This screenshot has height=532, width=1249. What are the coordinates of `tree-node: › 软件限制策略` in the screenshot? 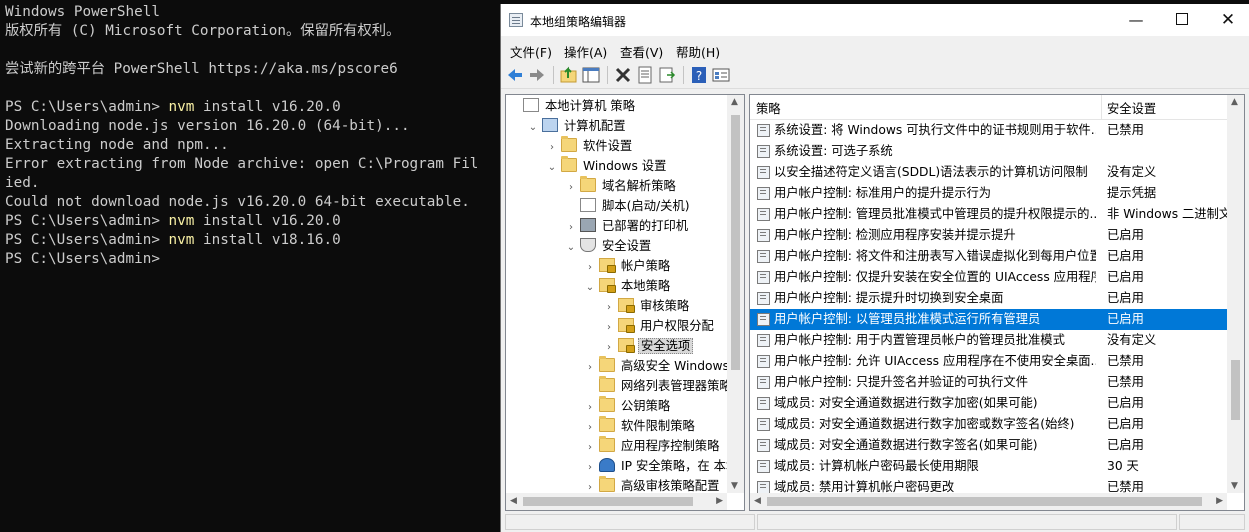 It's located at (640, 426).